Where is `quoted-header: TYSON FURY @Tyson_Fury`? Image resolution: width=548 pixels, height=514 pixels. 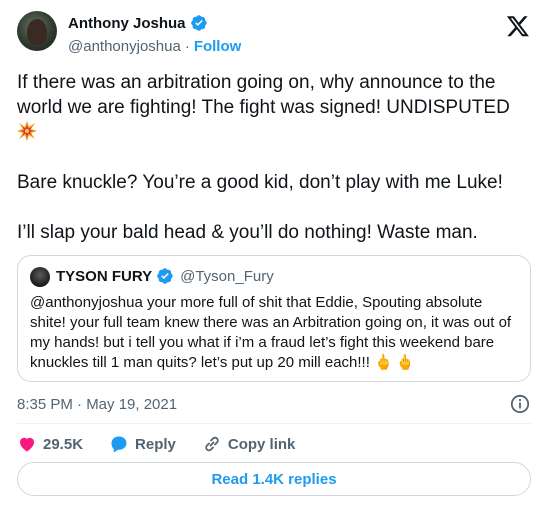
quoted-header: TYSON FURY @Tyson_Fury is located at coordinates (165, 276).